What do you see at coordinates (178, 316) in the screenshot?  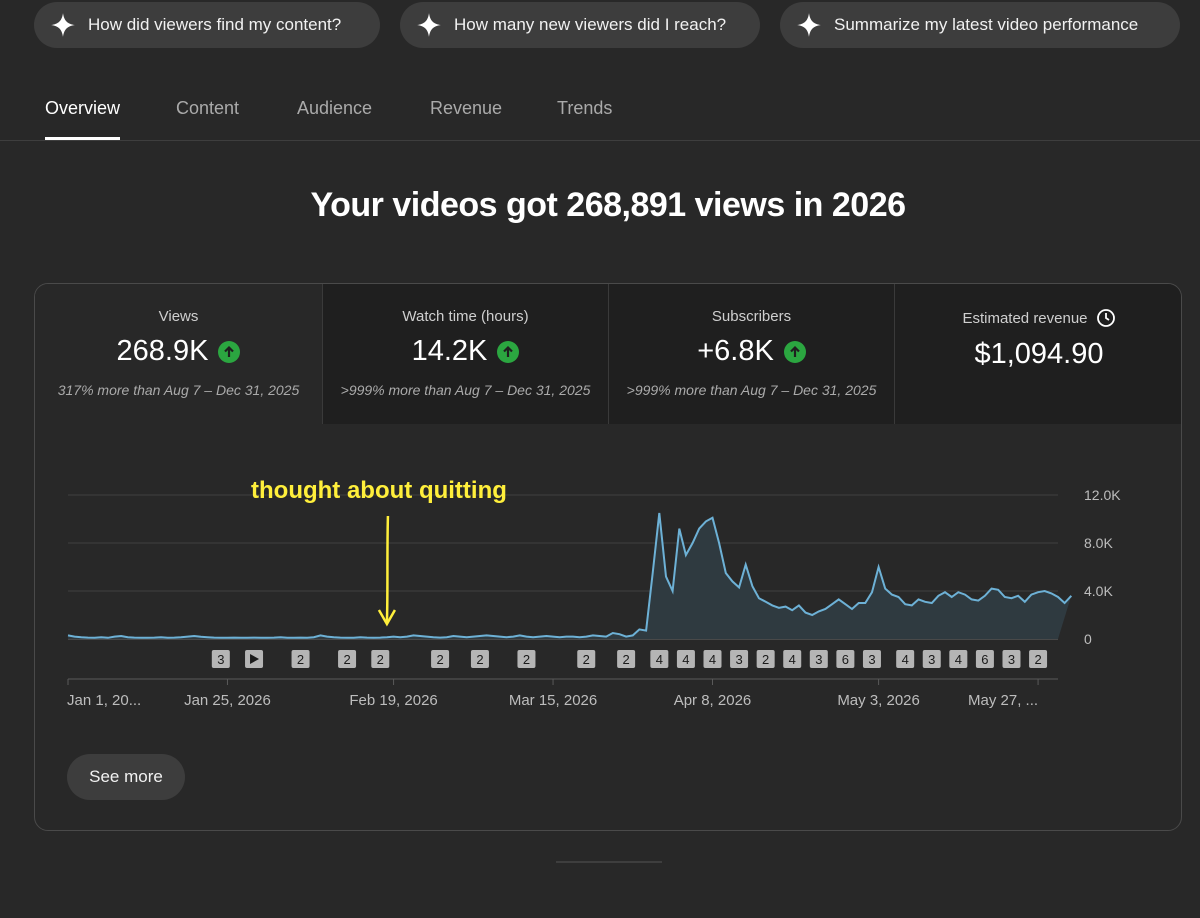 I see `metric-label: Views` at bounding box center [178, 316].